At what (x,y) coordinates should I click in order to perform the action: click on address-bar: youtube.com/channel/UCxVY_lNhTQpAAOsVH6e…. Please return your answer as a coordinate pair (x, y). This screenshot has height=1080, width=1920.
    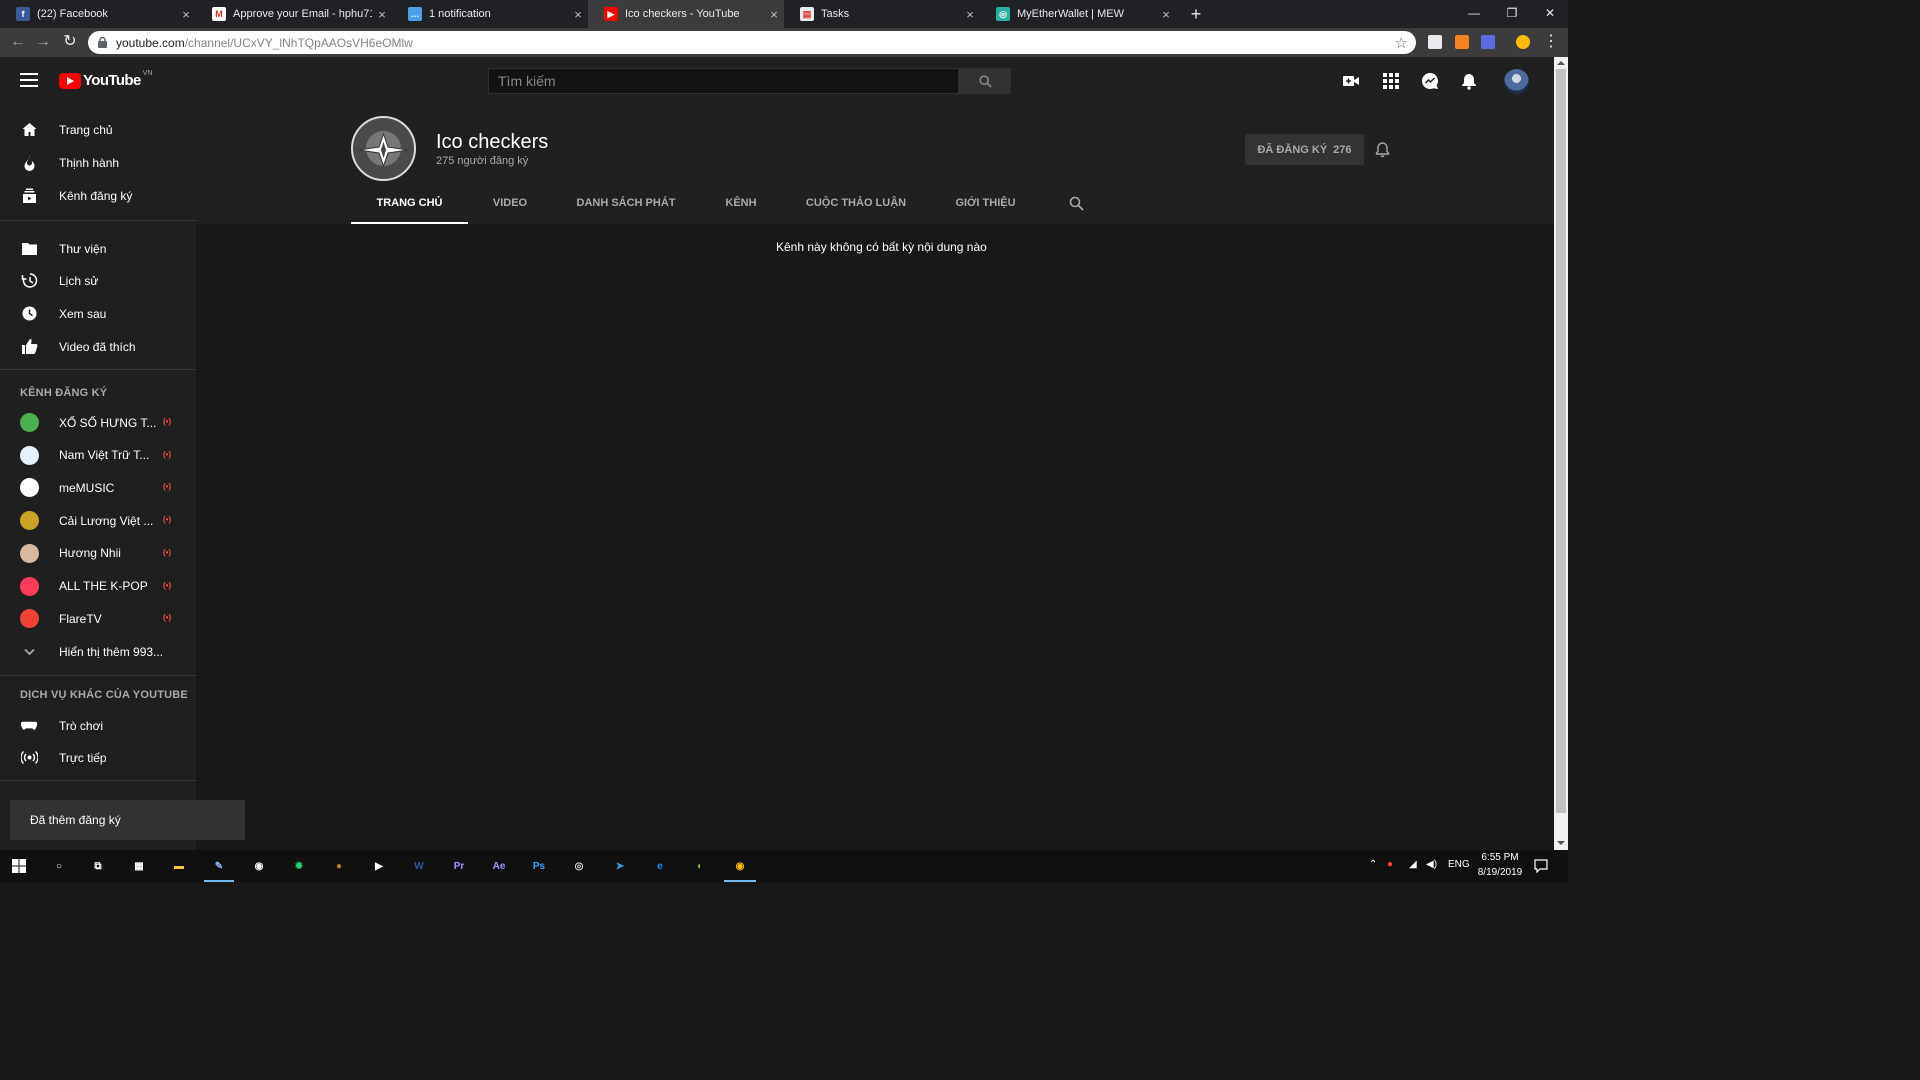
    Looking at the image, I should click on (752, 42).